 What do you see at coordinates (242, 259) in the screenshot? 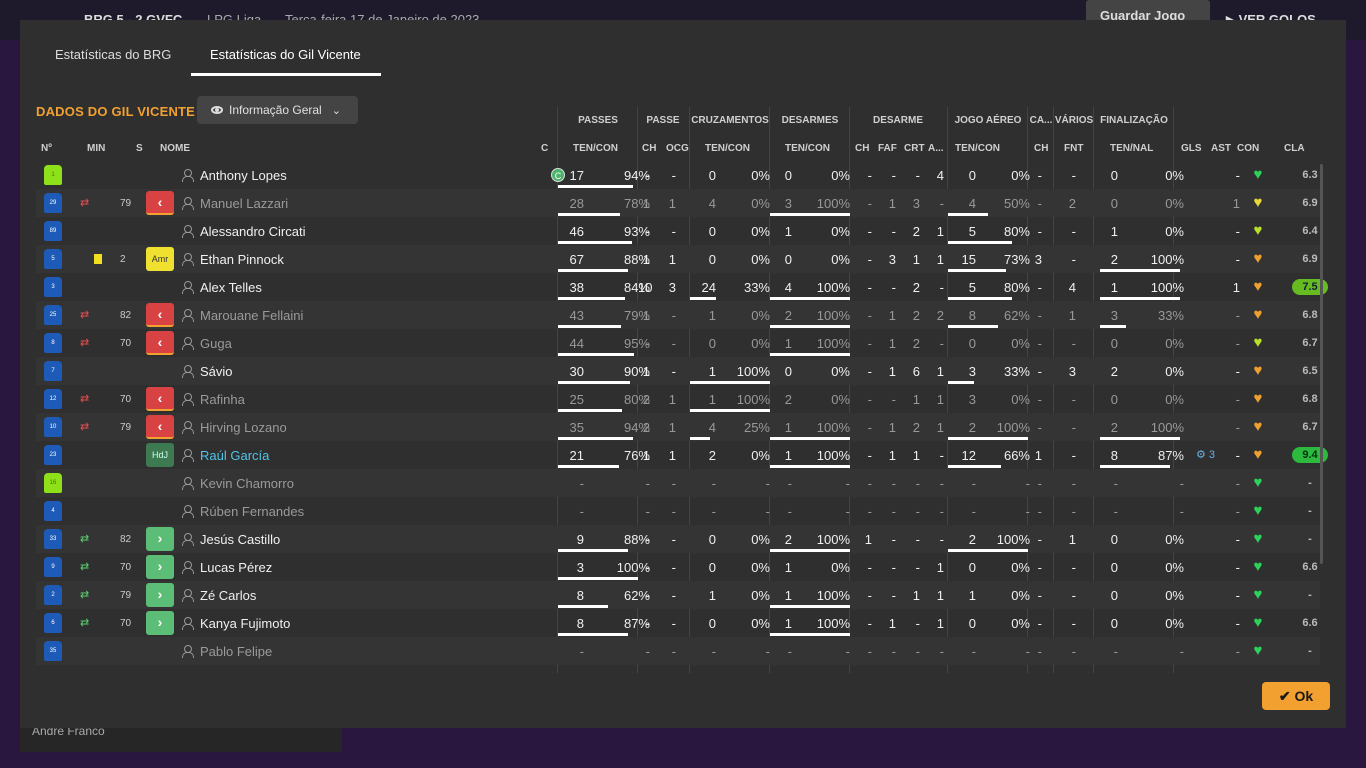
I see `player-name: Ethan Pinnock` at bounding box center [242, 259].